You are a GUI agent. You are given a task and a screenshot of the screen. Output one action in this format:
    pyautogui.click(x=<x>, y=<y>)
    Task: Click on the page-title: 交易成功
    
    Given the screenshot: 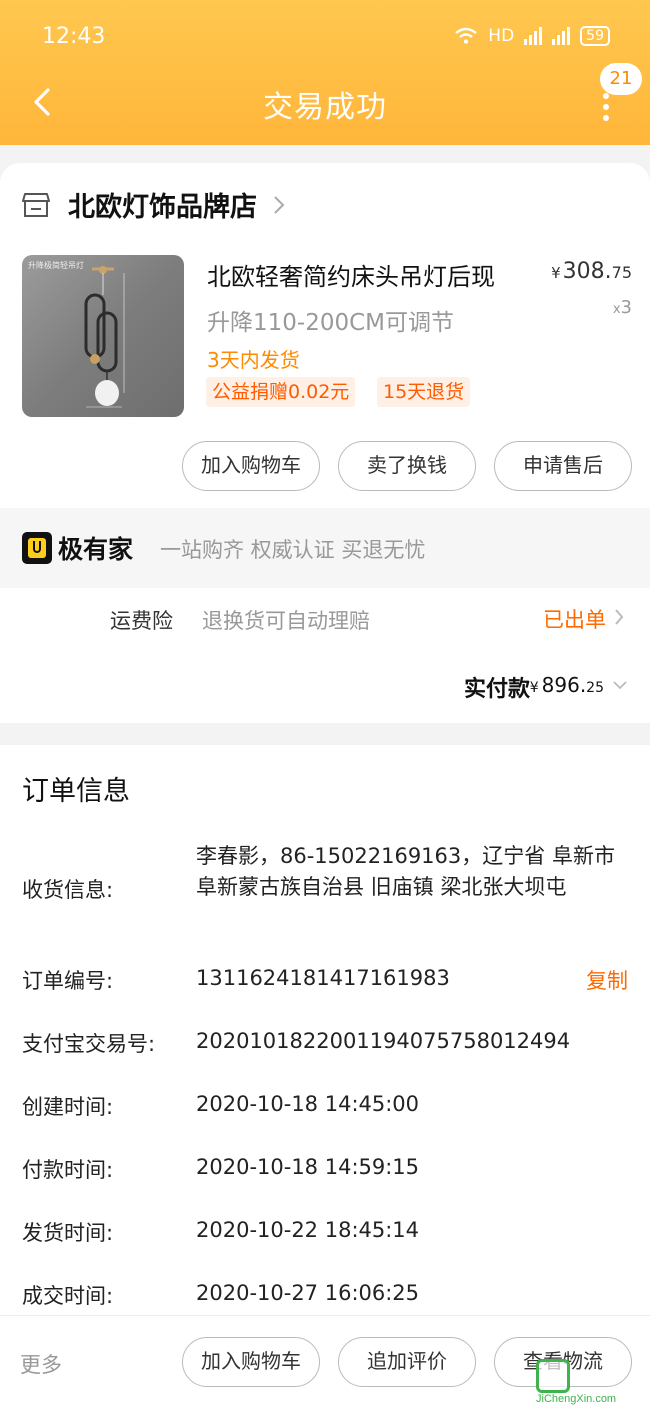 What is the action you would take?
    pyautogui.click(x=325, y=107)
    